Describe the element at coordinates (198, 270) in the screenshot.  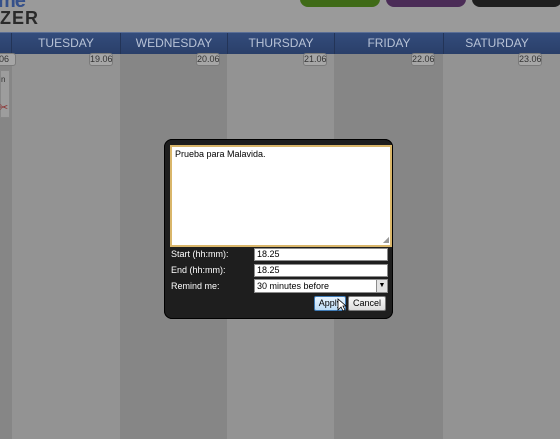
I see `end-label: End (hh:mm):` at that location.